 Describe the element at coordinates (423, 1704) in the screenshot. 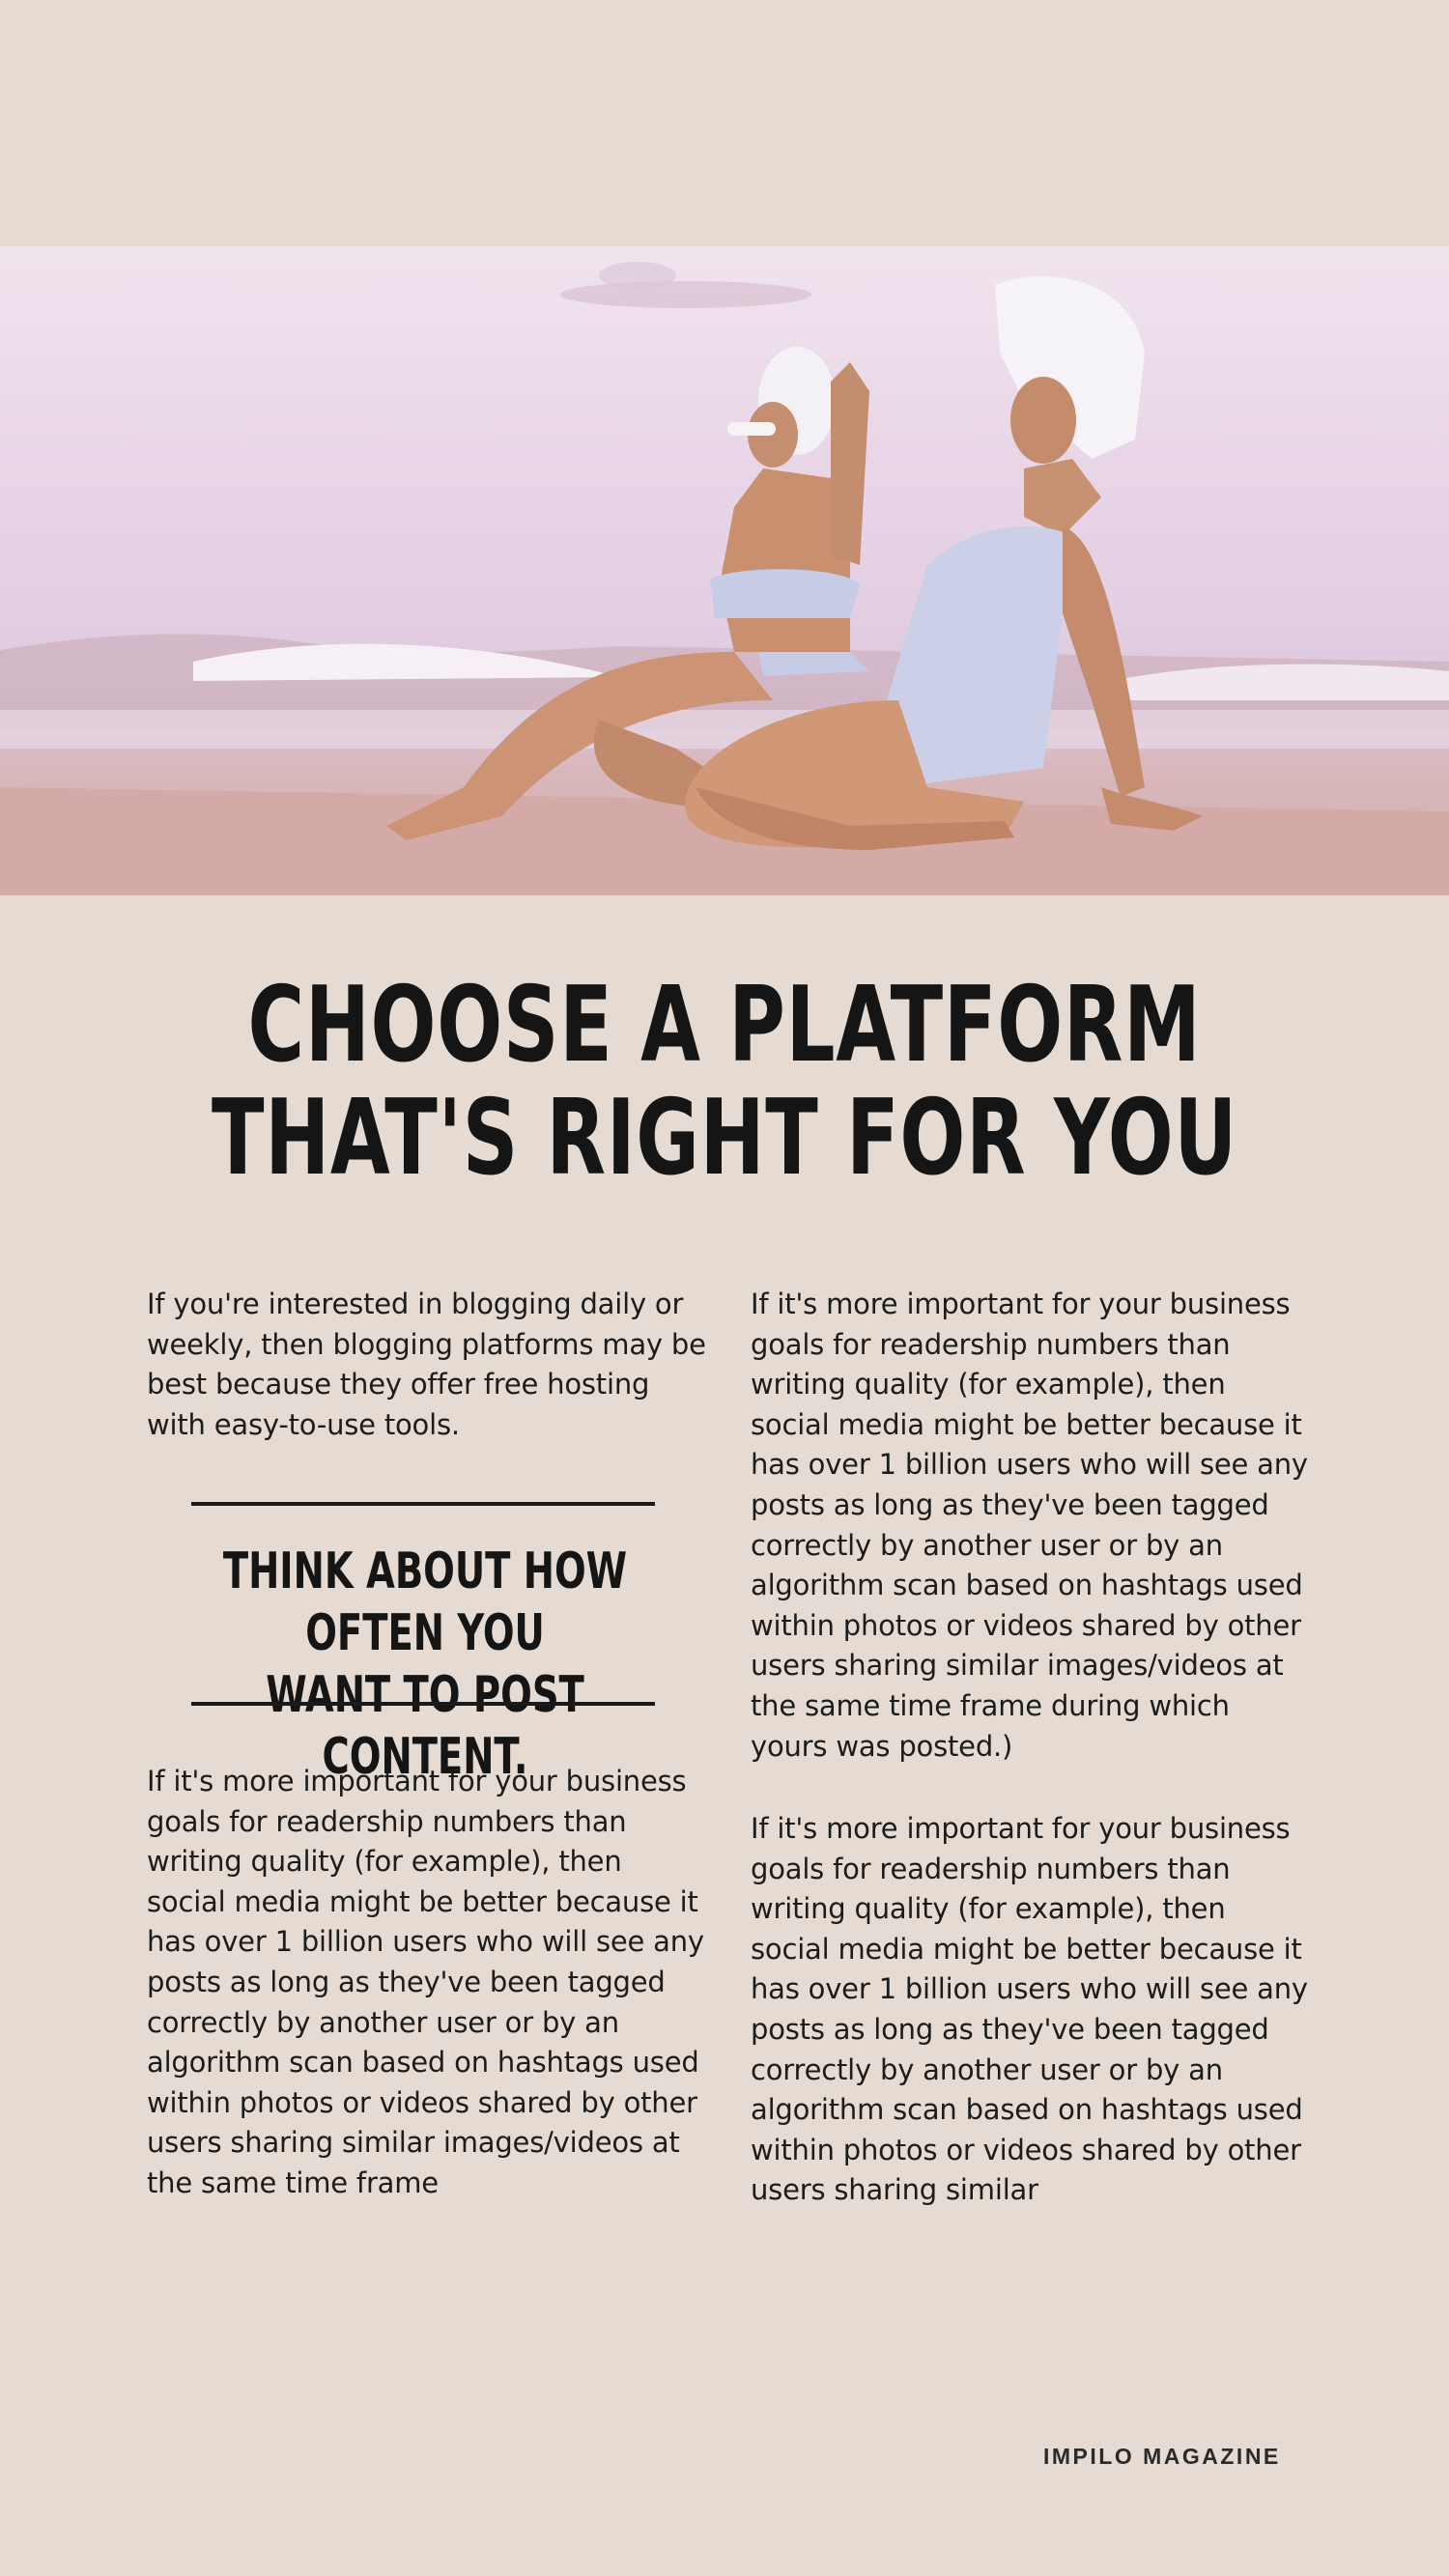

I see `callout-divider-bottom` at that location.